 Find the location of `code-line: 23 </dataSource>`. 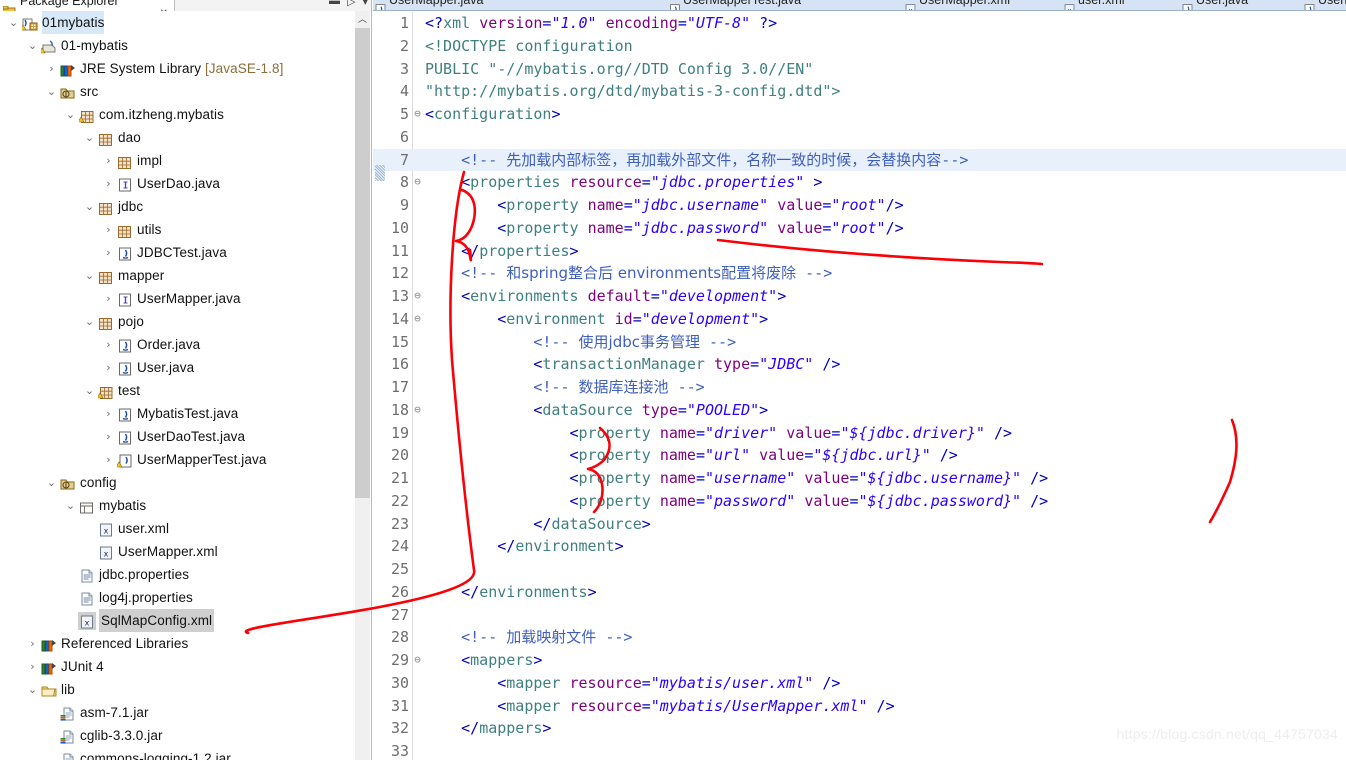

code-line: 23 </dataSource> is located at coordinates (859, 524).